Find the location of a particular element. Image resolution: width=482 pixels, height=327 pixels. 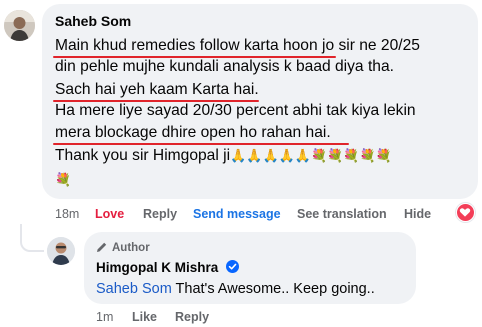

heart-reaction-icon is located at coordinates (465, 212).